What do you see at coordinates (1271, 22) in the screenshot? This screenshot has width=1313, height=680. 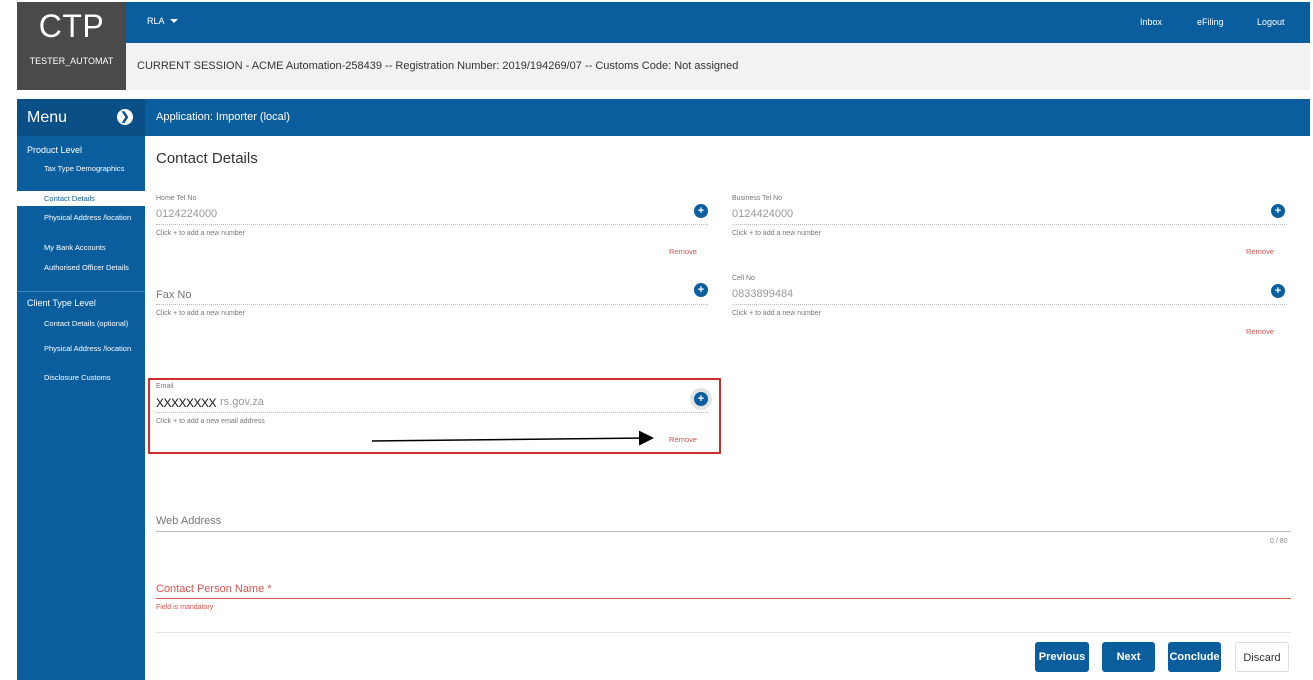 I see `logout-link: Logout` at bounding box center [1271, 22].